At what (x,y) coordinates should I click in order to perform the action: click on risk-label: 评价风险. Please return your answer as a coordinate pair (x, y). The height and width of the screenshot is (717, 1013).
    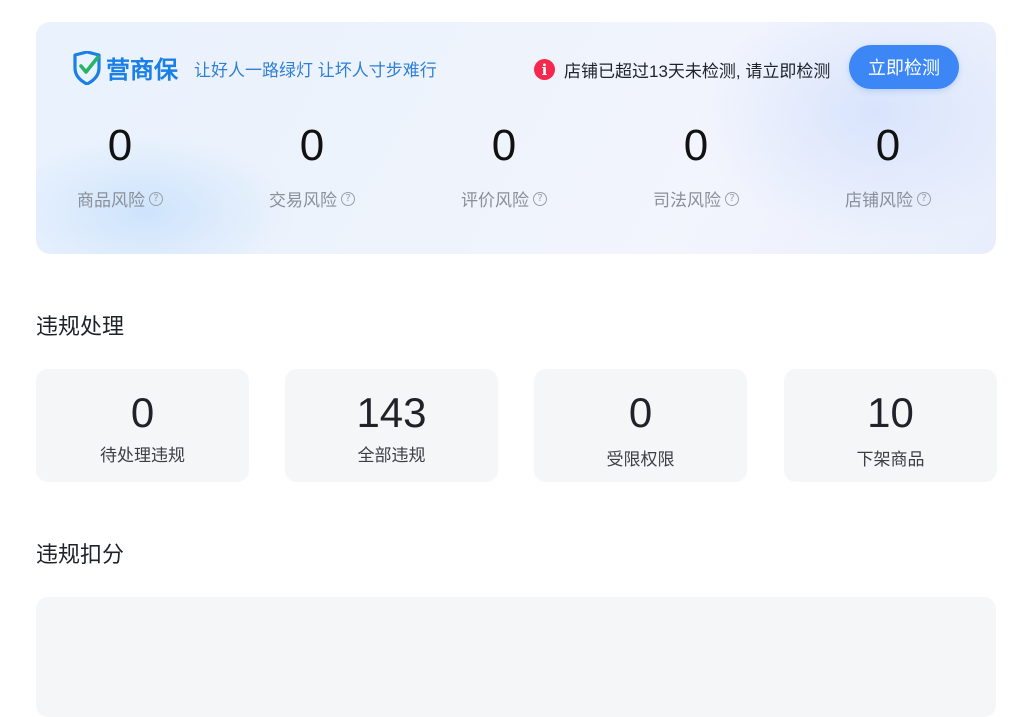
    Looking at the image, I should click on (495, 200).